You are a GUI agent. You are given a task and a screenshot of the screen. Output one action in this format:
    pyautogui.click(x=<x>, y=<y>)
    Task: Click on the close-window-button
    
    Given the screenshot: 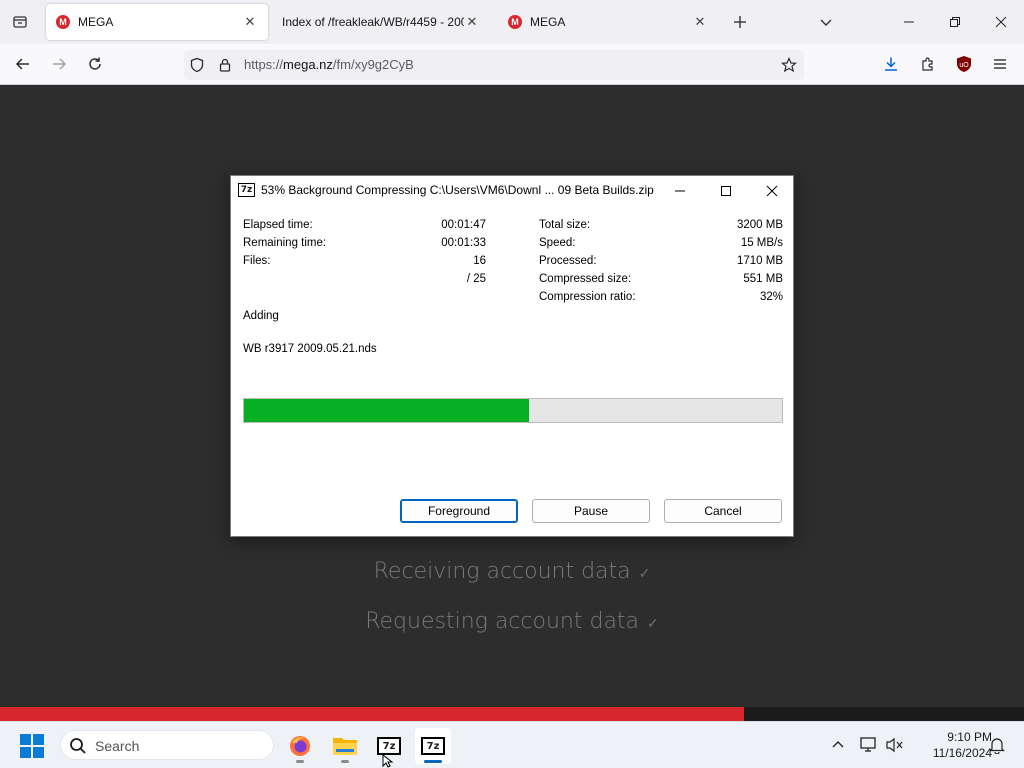 What is the action you would take?
    pyautogui.click(x=1001, y=22)
    